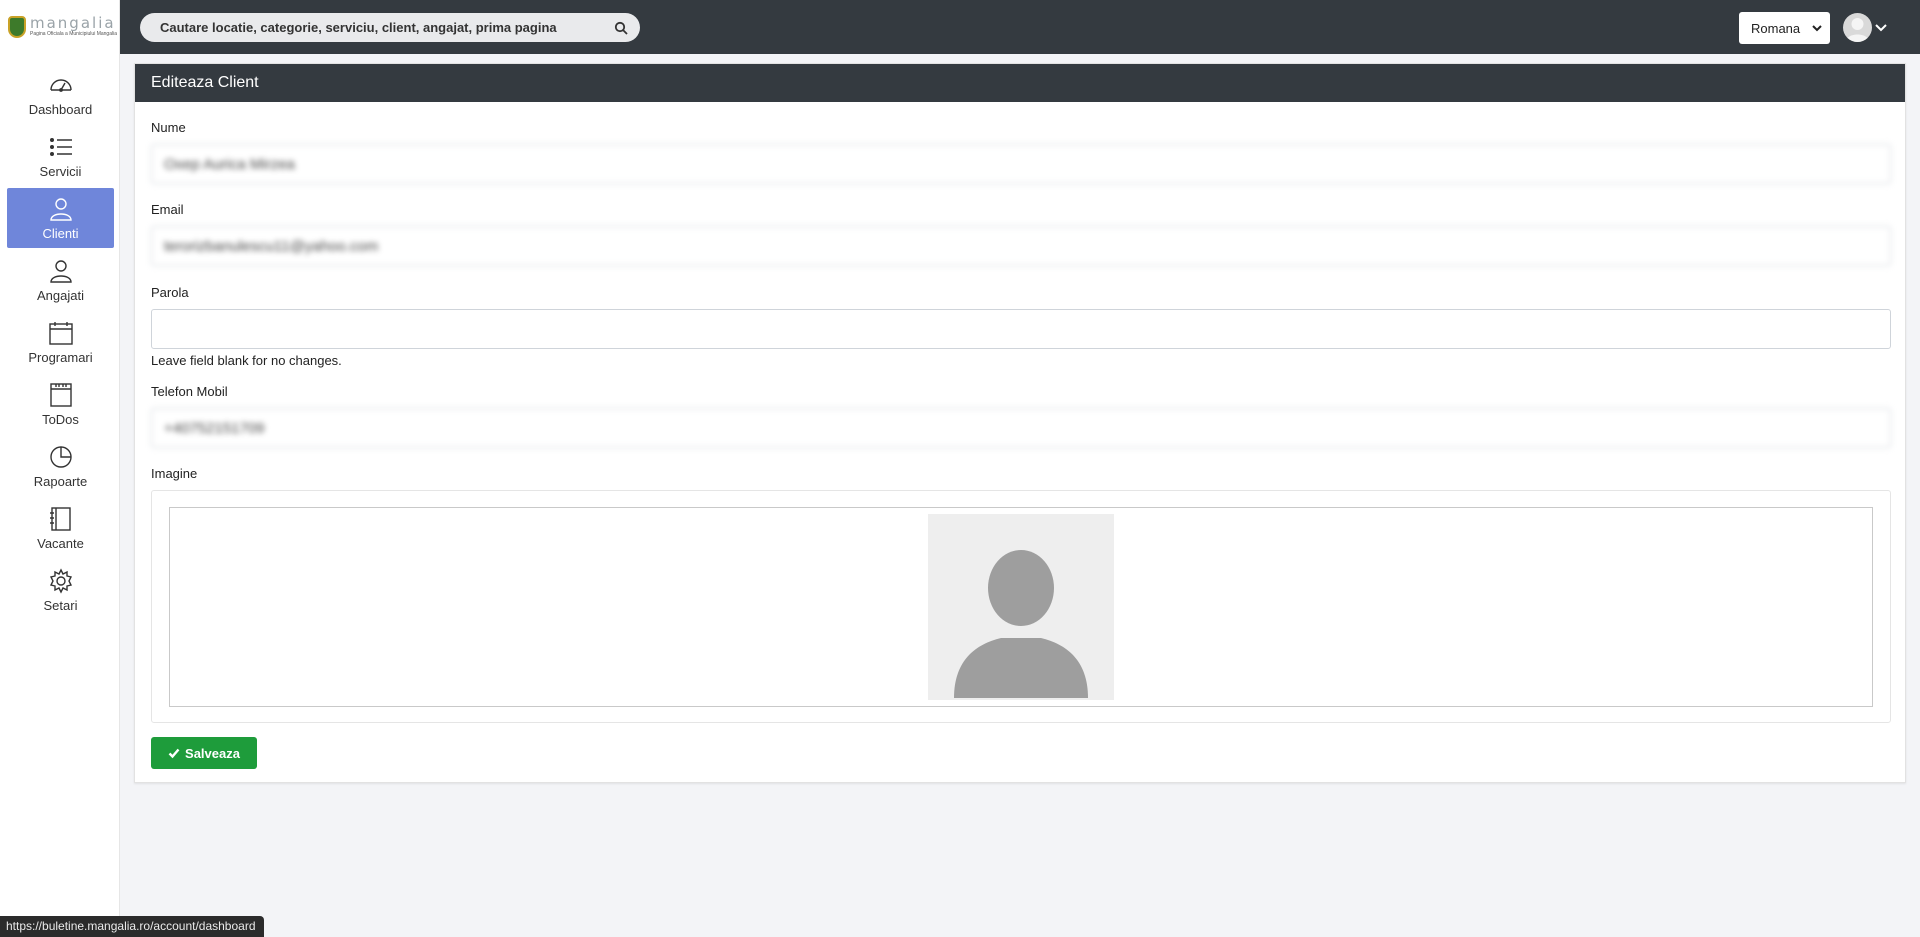 This screenshot has height=937, width=1920. What do you see at coordinates (621, 28) in the screenshot?
I see `search-icon` at bounding box center [621, 28].